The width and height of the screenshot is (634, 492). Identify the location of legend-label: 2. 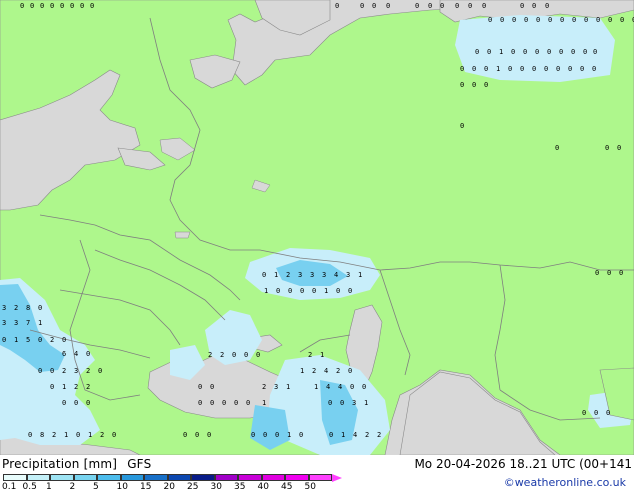
(72, 487).